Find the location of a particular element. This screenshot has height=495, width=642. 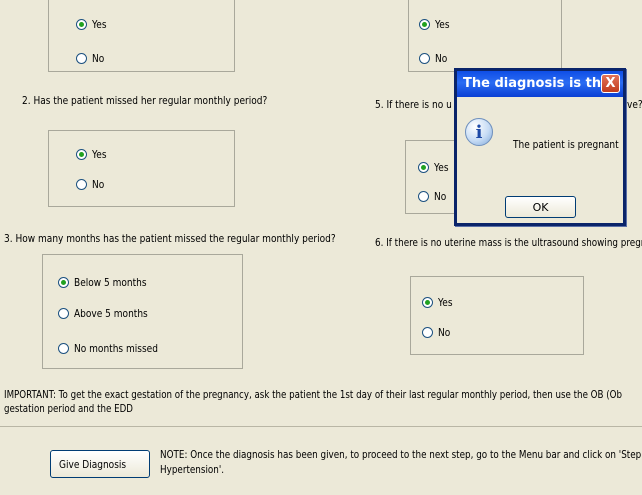

q3-below-5-label: Below 5 months is located at coordinates (110, 282).